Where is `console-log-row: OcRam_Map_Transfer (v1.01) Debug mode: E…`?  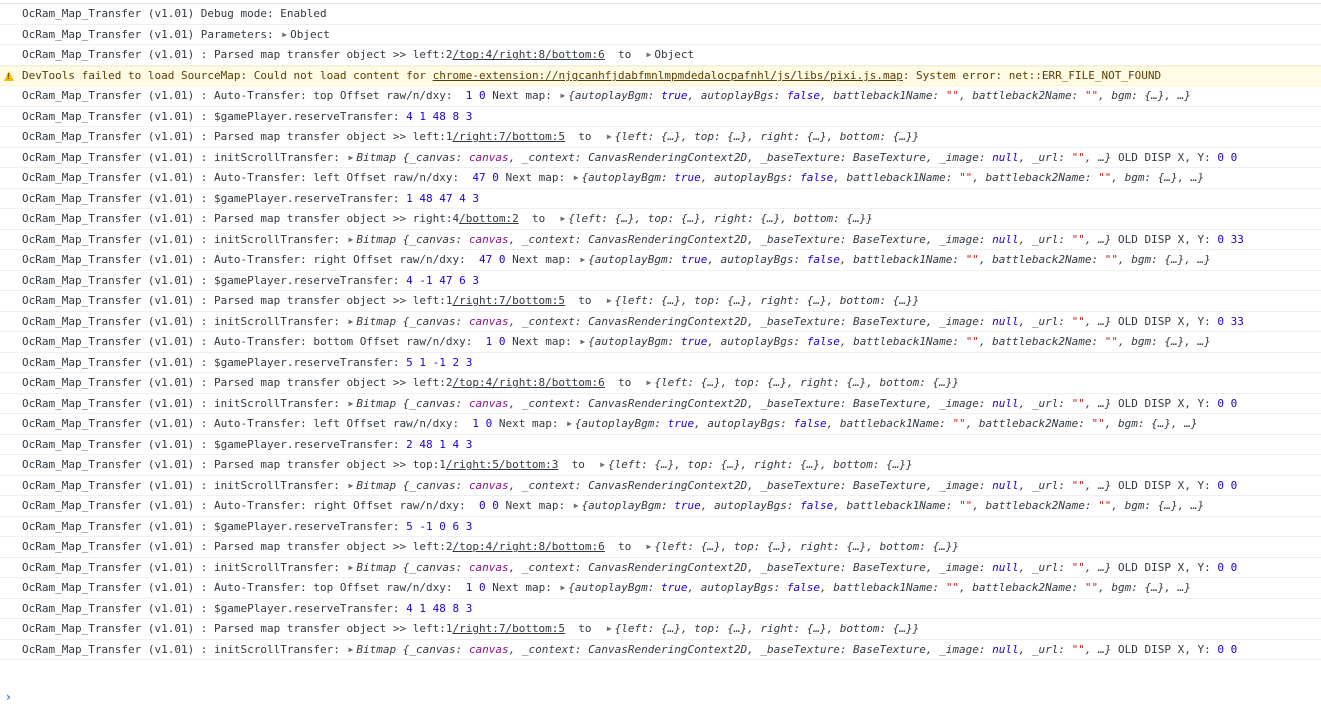 console-log-row: OcRam_Map_Transfer (v1.01) Debug mode: E… is located at coordinates (660, 14).